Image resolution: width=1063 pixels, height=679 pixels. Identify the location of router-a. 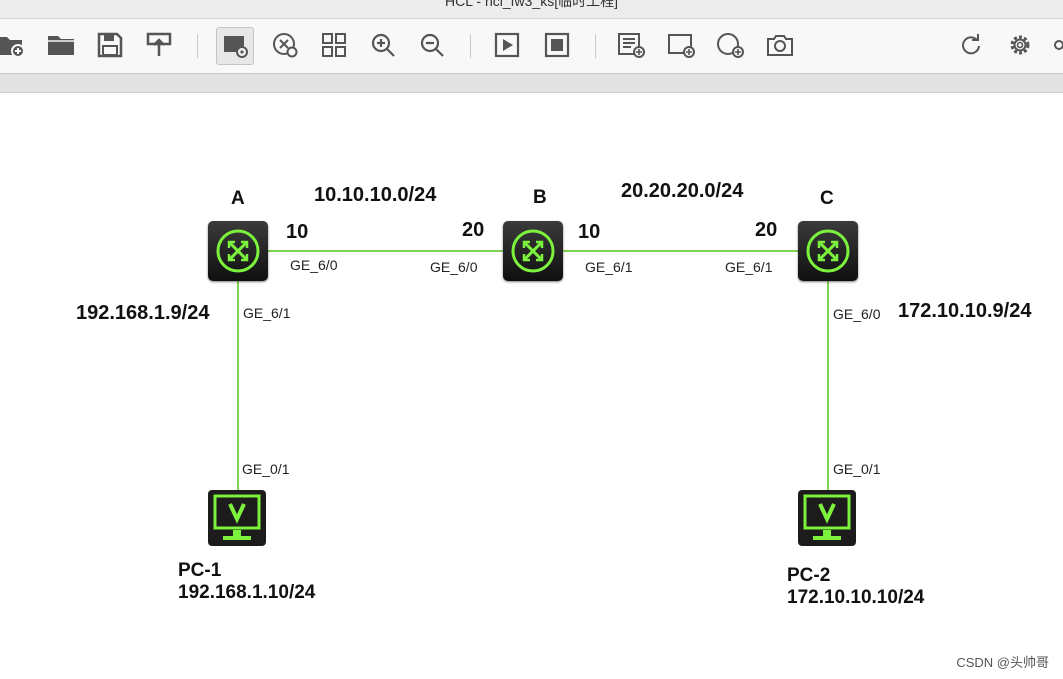
(238, 251).